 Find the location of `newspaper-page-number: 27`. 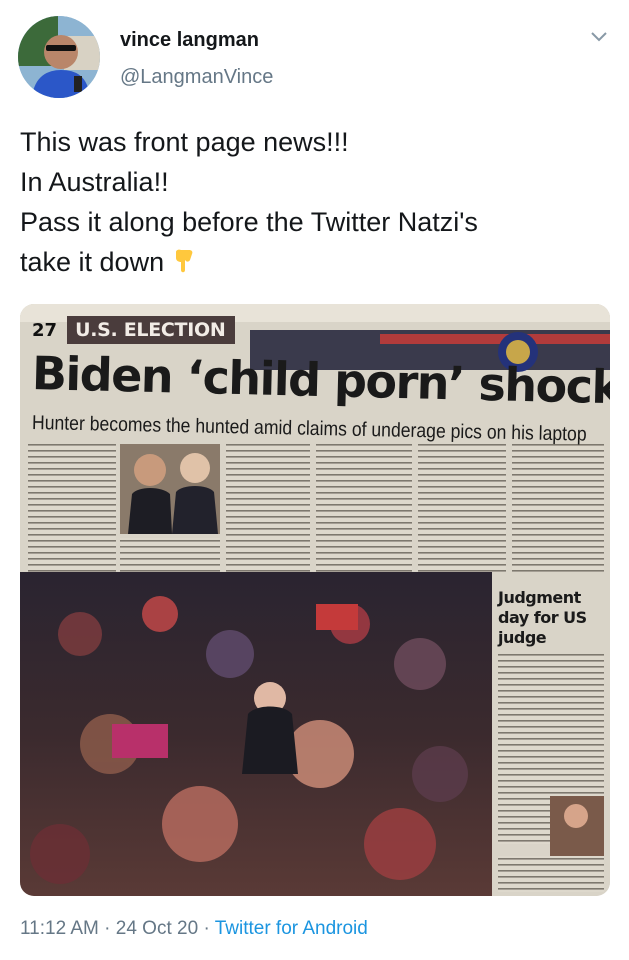

newspaper-page-number: 27 is located at coordinates (45, 330).